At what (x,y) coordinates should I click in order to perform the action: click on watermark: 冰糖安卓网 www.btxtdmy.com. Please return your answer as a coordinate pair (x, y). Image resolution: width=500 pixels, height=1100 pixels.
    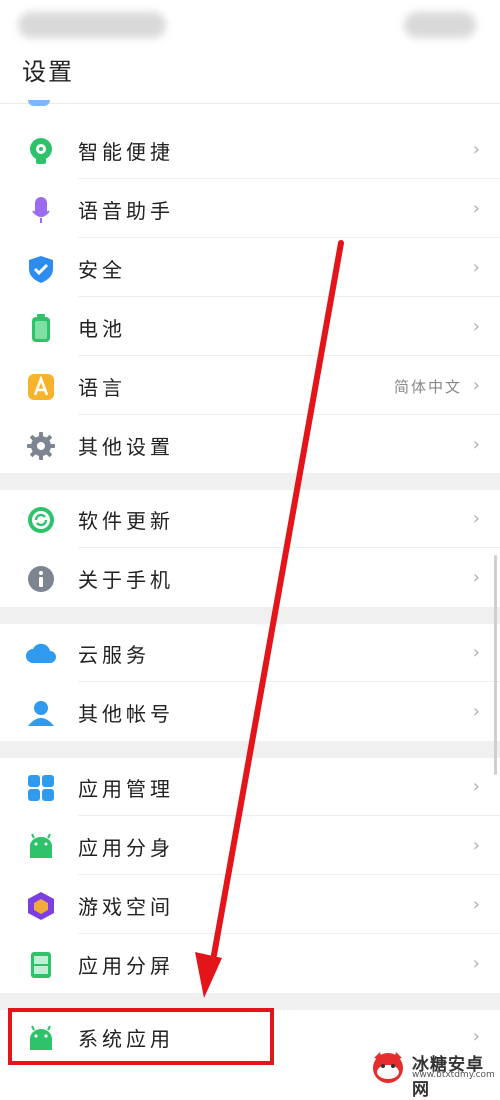
    Looking at the image, I should click on (434, 1074).